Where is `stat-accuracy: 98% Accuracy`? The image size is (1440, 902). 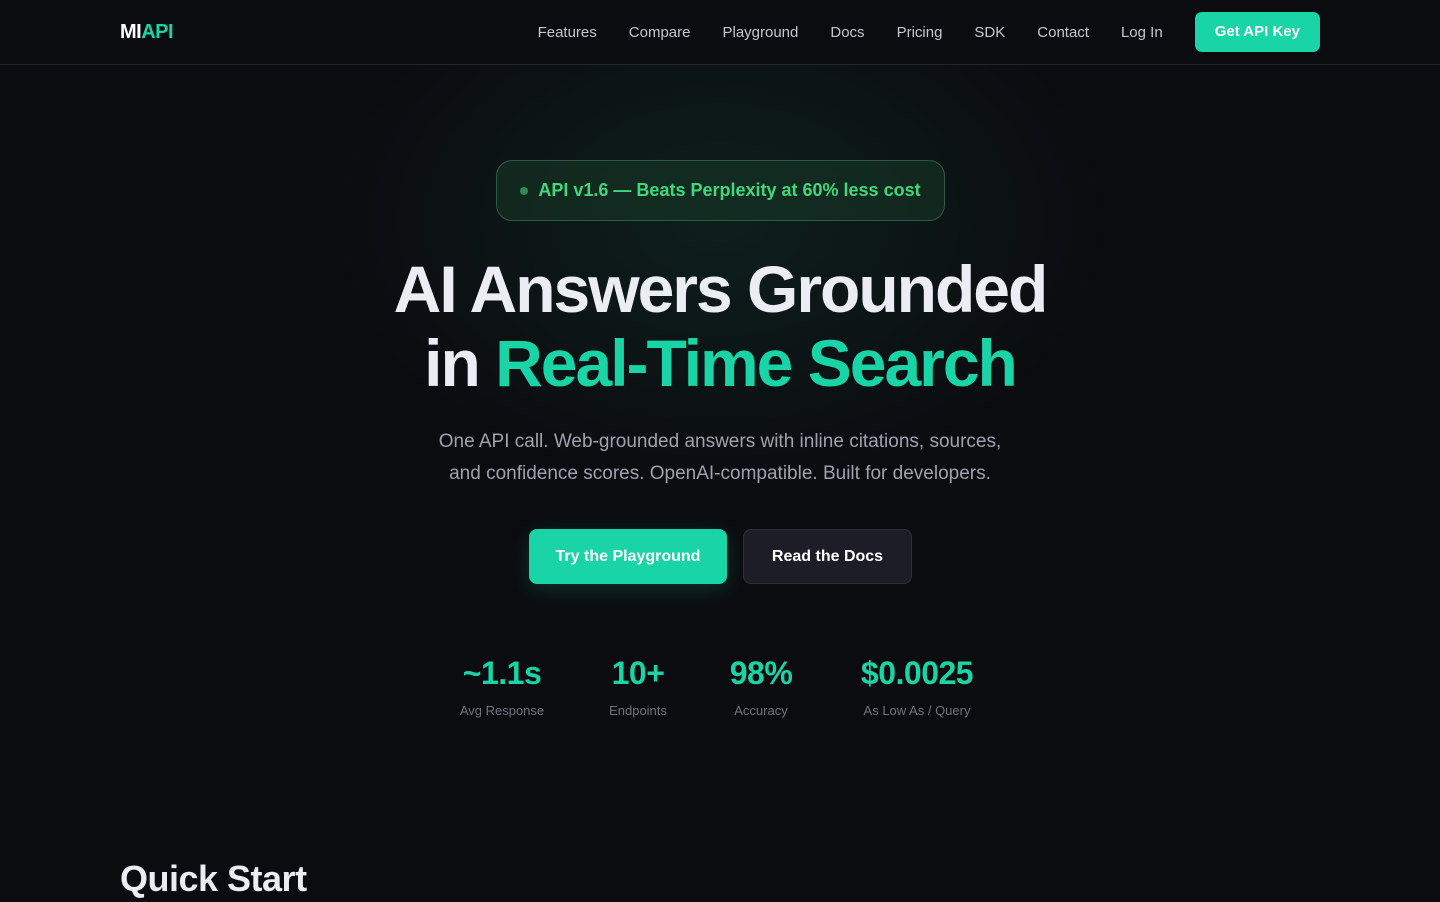 stat-accuracy: 98% Accuracy is located at coordinates (761, 686).